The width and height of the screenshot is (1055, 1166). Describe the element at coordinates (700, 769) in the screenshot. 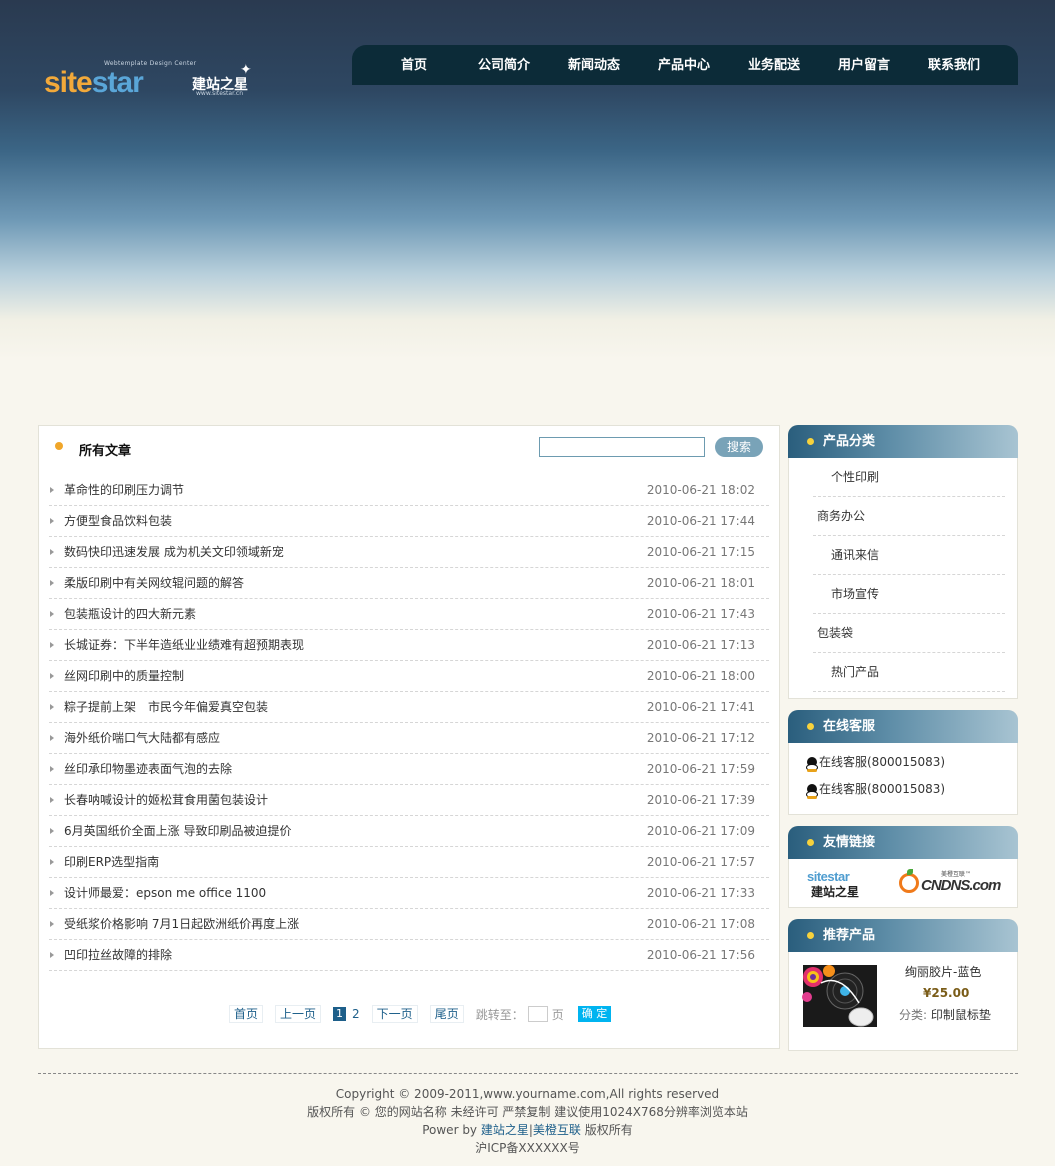

I see `article-date: 2010-06-21 17:59` at that location.